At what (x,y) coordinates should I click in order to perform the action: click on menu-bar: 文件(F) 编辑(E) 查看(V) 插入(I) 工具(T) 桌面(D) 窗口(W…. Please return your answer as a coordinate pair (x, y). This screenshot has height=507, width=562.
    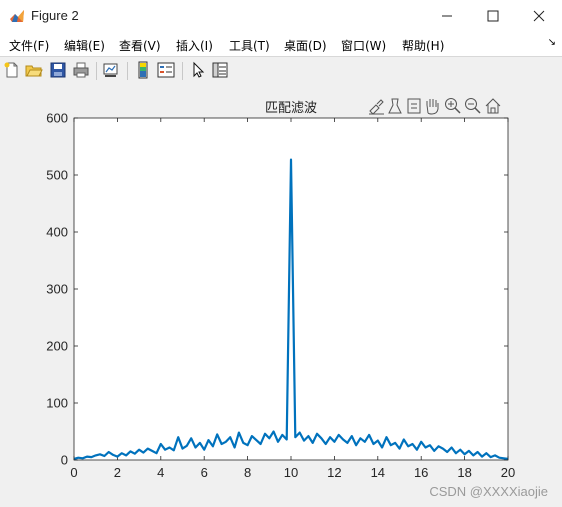
    Looking at the image, I should click on (281, 43).